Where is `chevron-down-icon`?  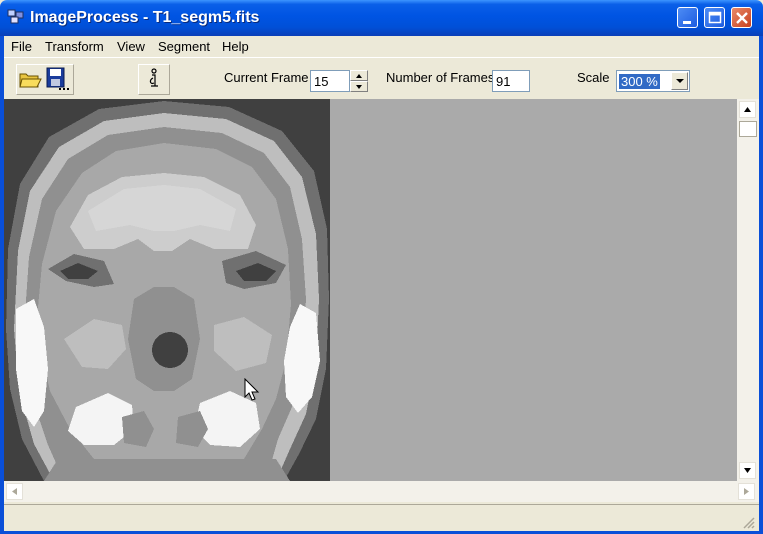
chevron-down-icon is located at coordinates (680, 81).